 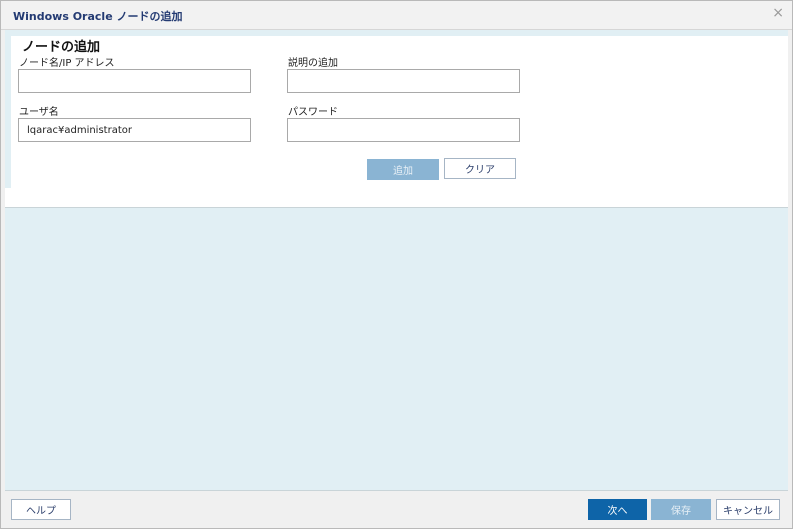 What do you see at coordinates (403, 81) in the screenshot?
I see `description-input` at bounding box center [403, 81].